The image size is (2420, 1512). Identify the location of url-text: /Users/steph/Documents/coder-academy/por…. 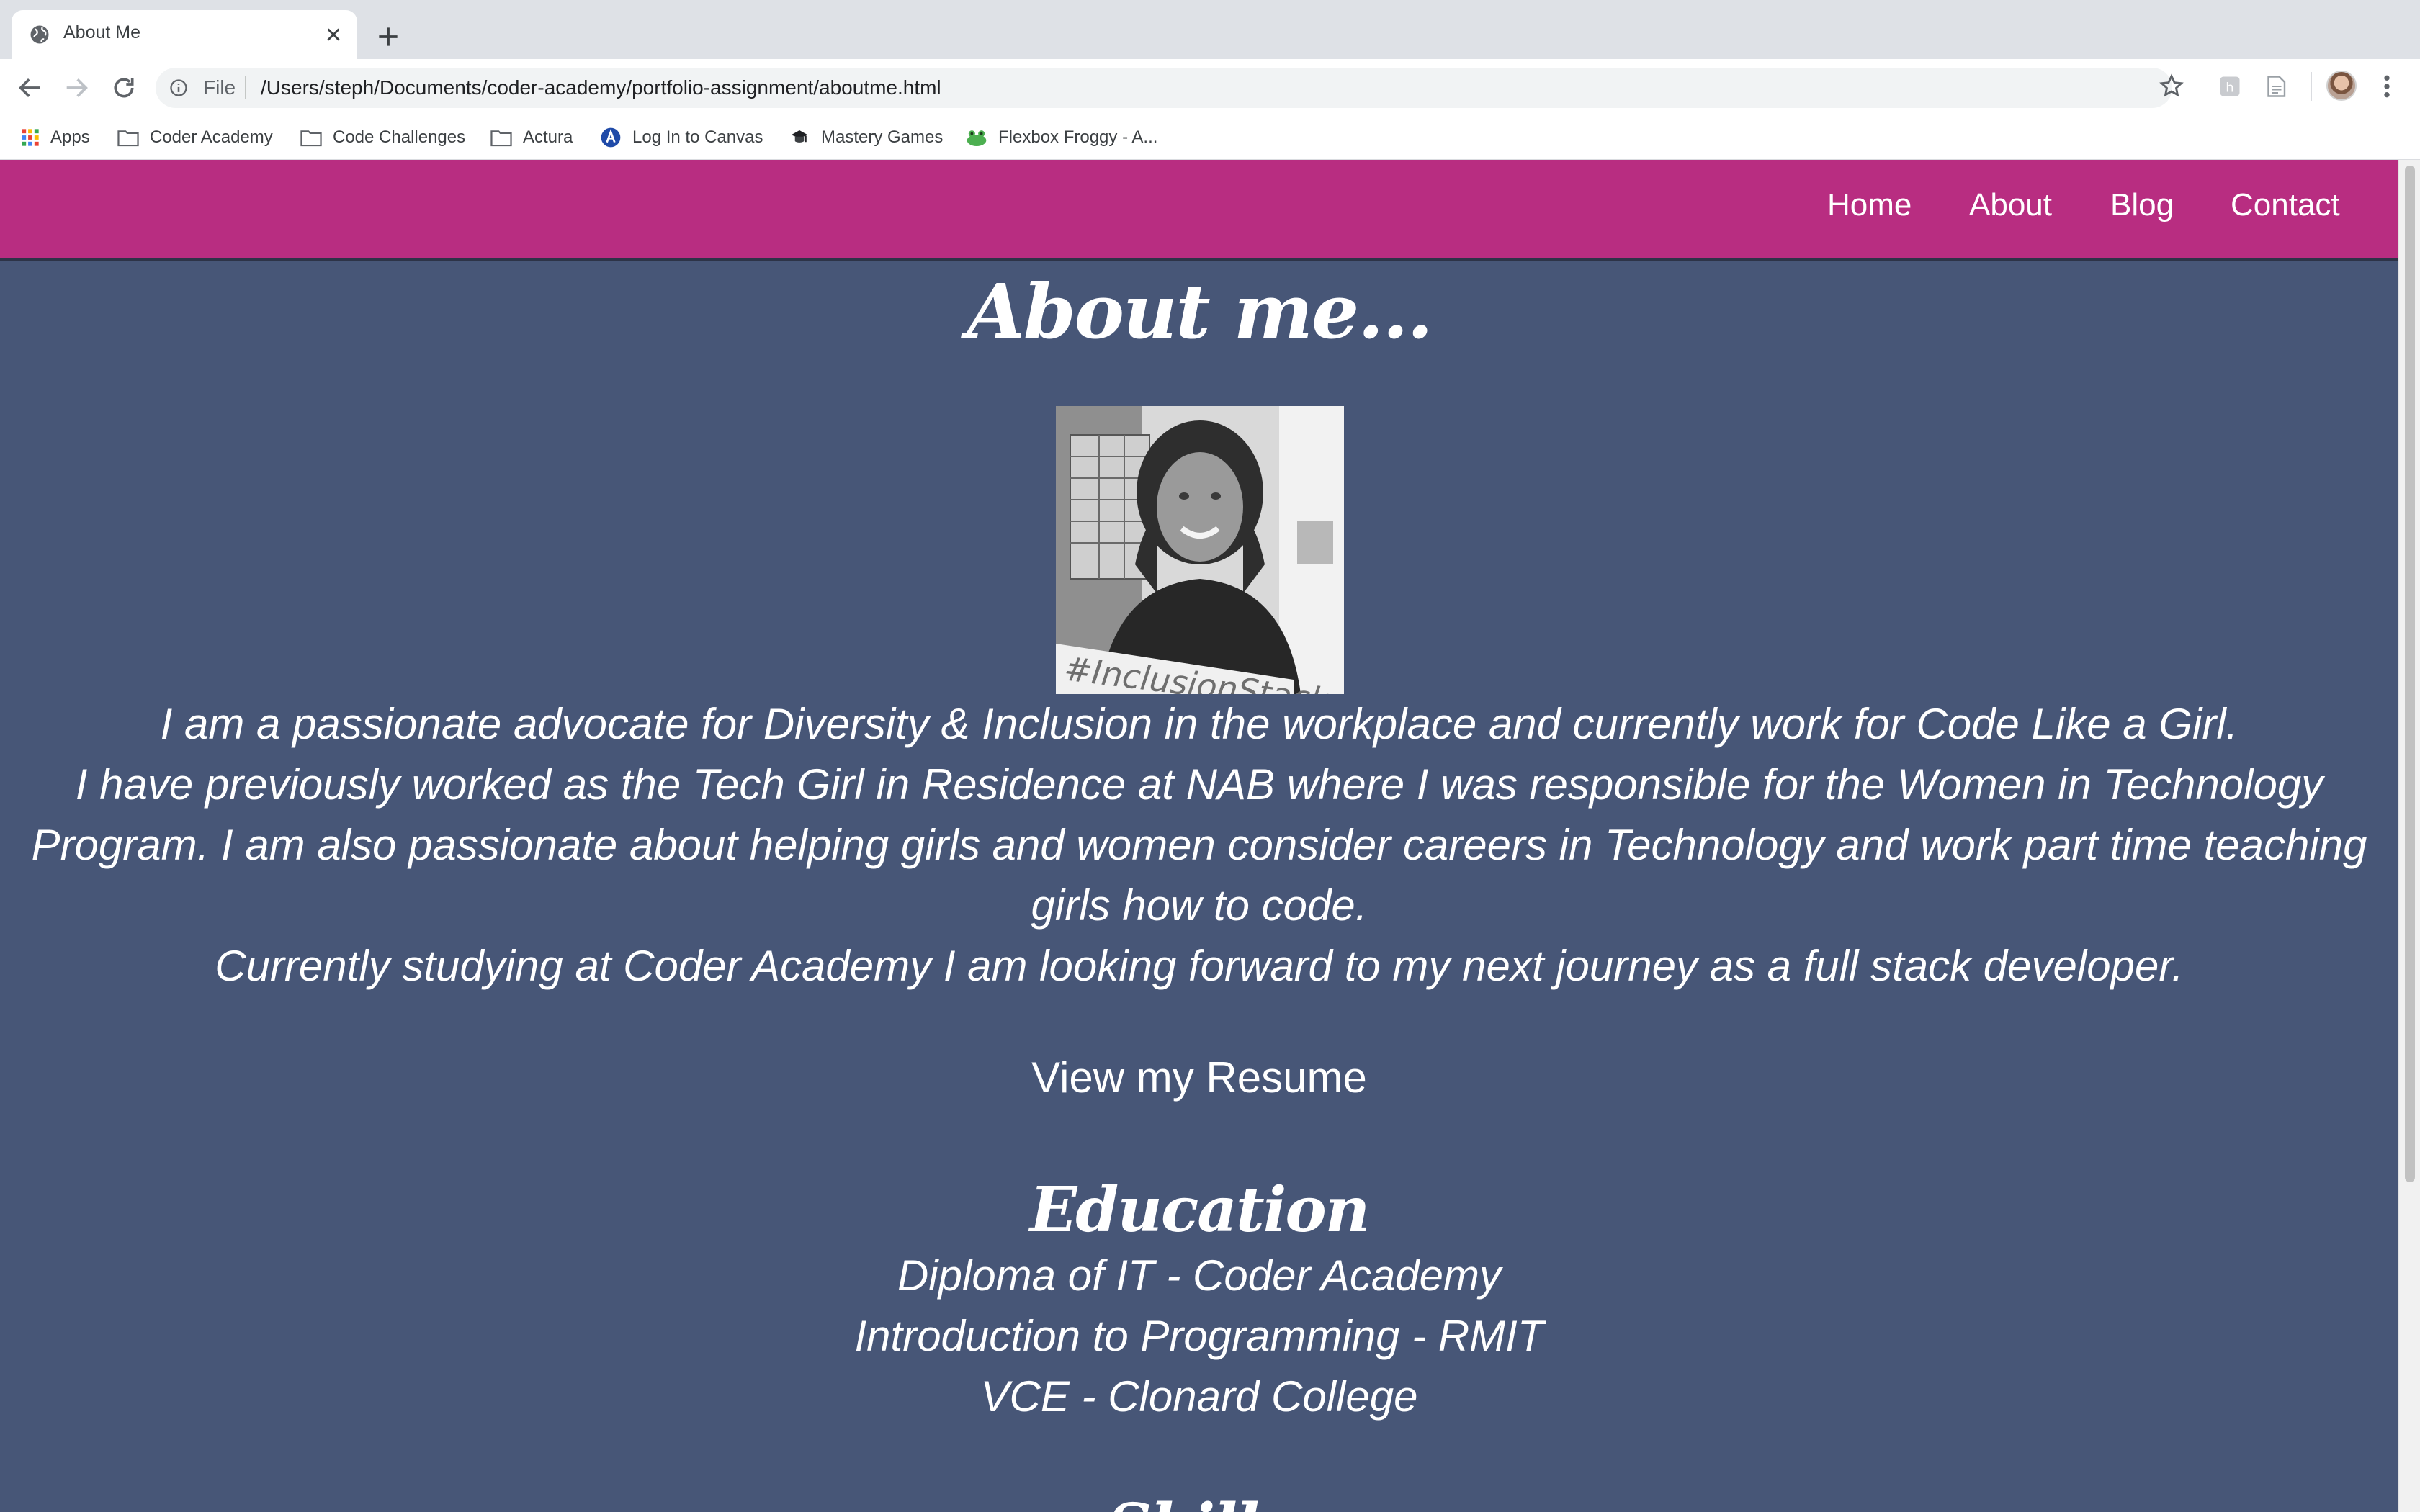
(601, 87).